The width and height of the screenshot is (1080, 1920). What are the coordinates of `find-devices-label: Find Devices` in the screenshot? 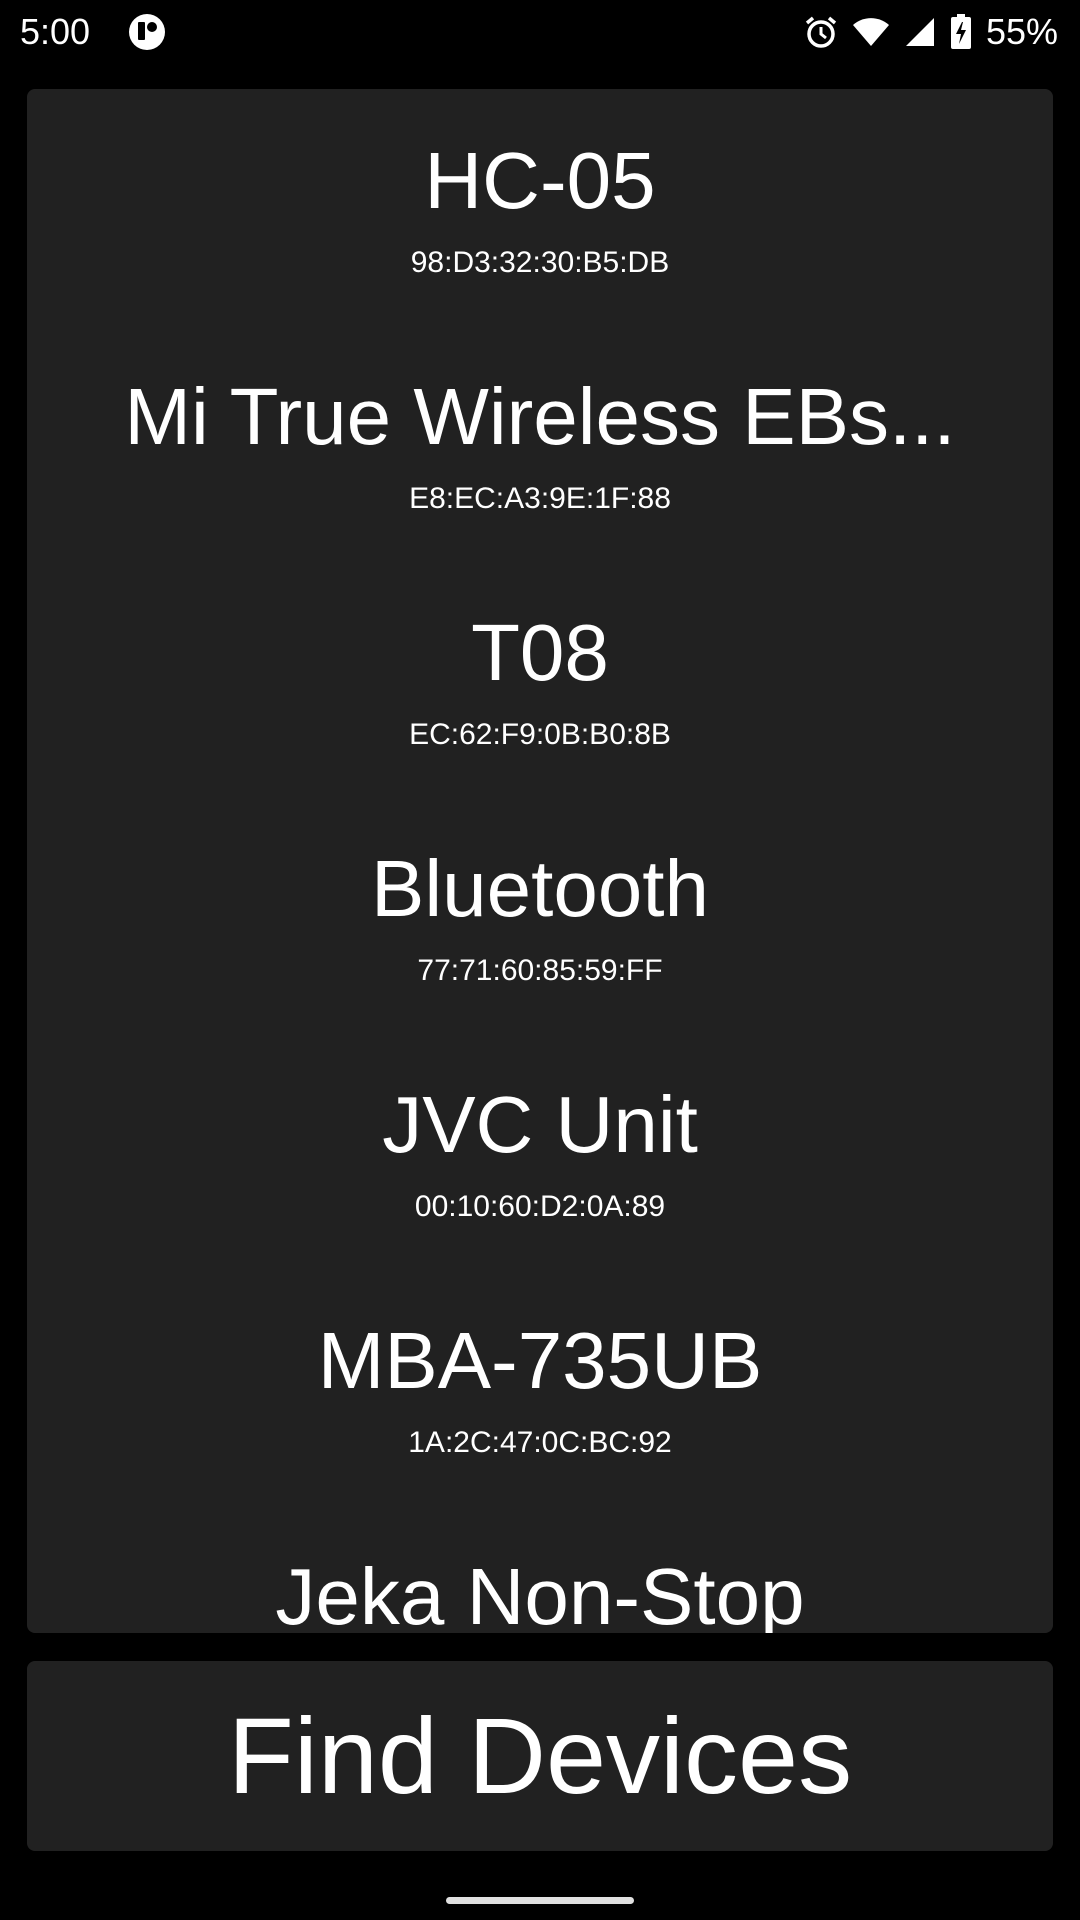 It's located at (540, 1755).